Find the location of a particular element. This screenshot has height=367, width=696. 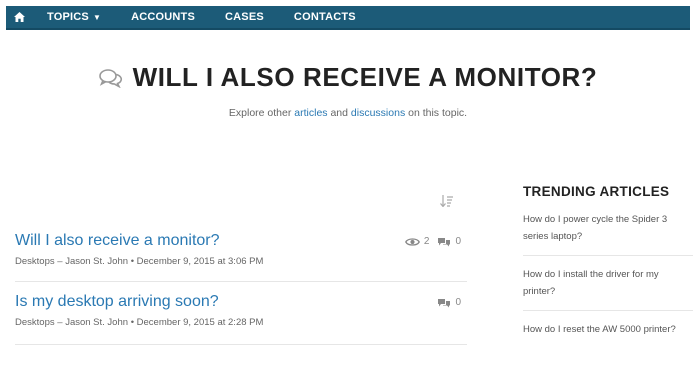

home-button is located at coordinates (19, 17).